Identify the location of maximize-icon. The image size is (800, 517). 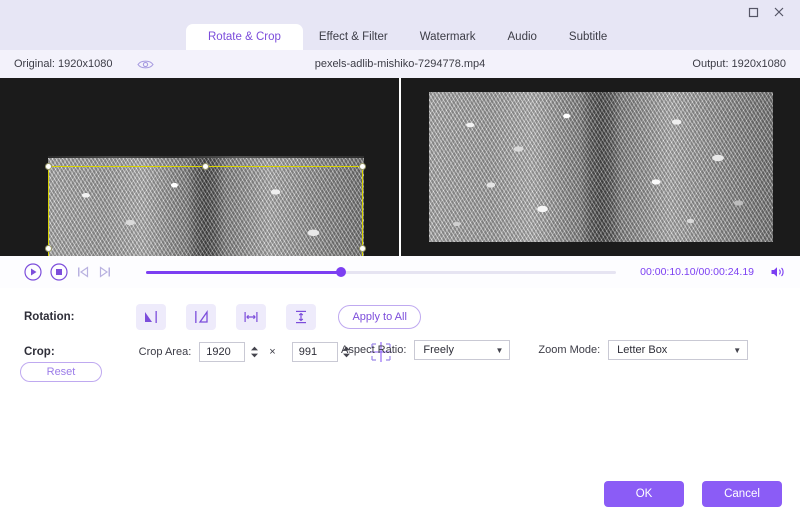
(753, 12).